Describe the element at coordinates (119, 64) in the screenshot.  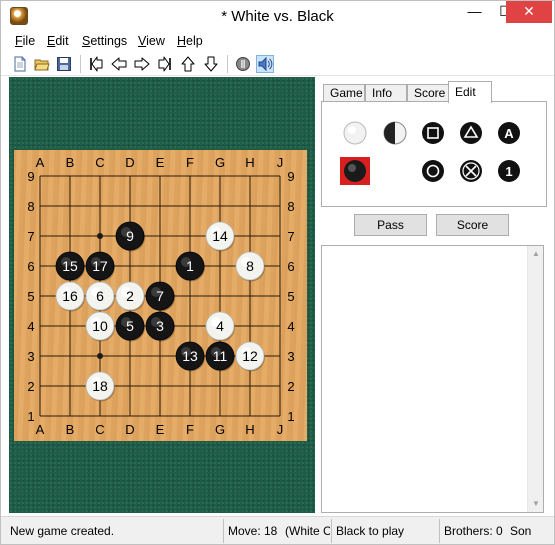
I see `back-icon` at that location.